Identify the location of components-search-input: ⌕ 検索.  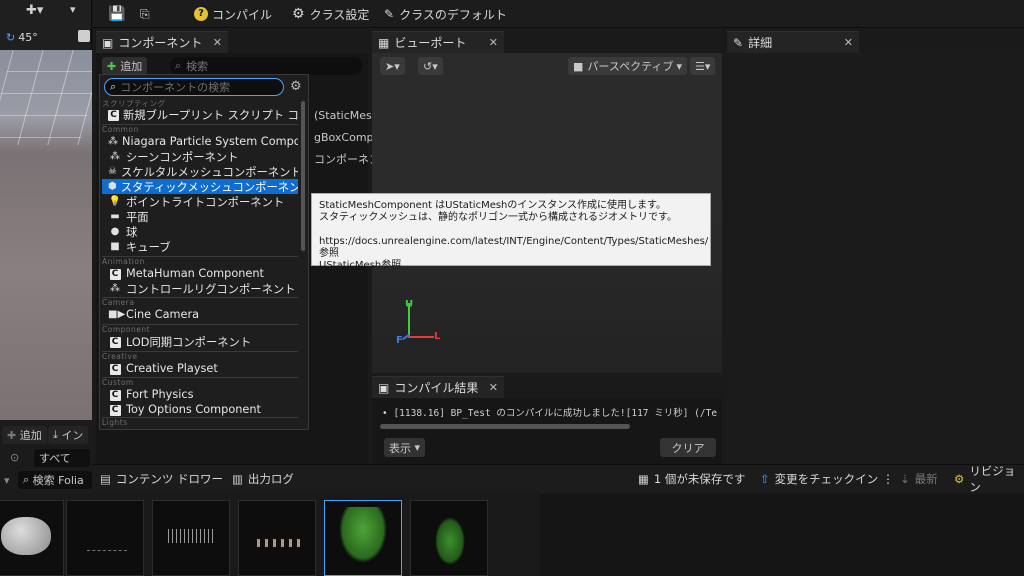
(266, 66).